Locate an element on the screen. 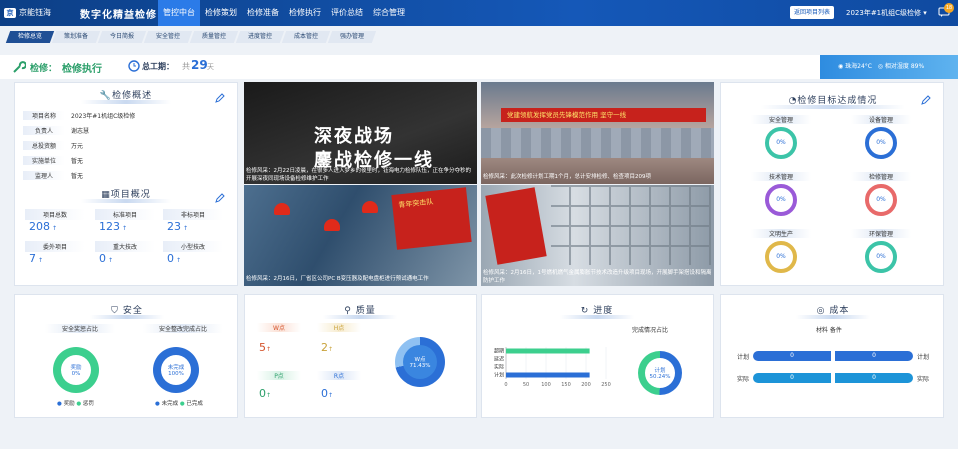  nav-item-preparation: 检修准备 is located at coordinates (263, 13).